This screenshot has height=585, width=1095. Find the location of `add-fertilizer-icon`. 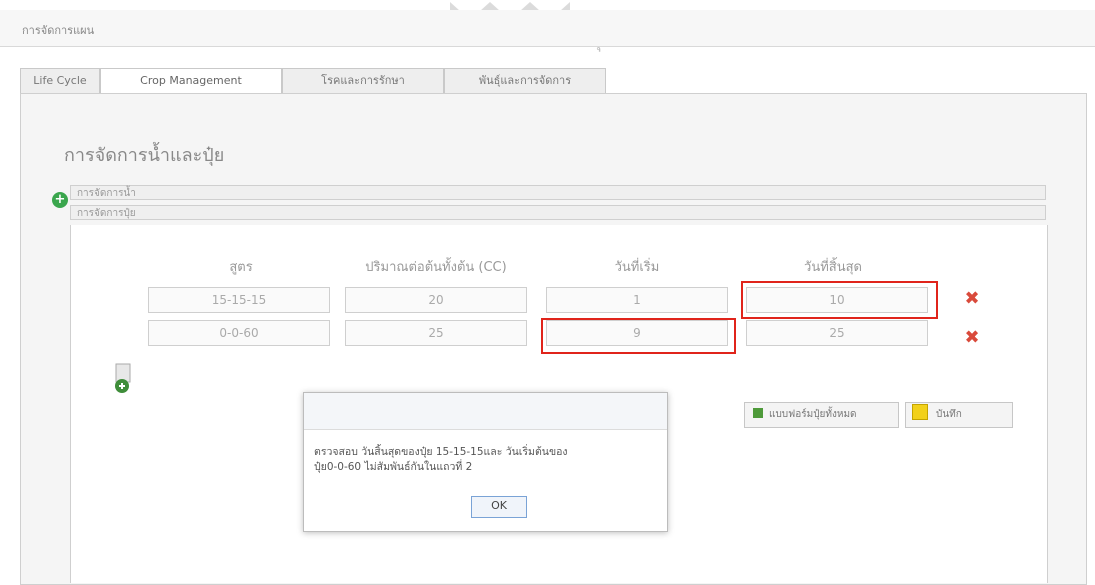

add-fertilizer-icon is located at coordinates (124, 377).